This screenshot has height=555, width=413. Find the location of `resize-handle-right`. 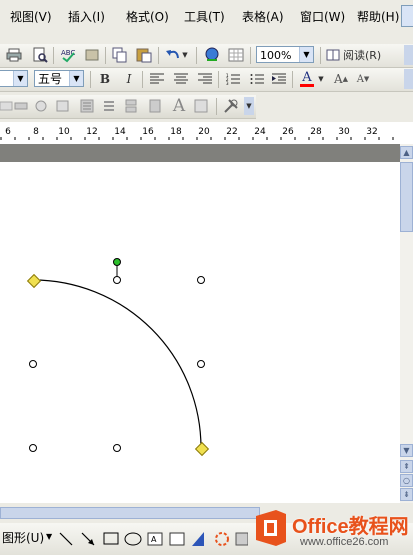

resize-handle-right is located at coordinates (201, 364).